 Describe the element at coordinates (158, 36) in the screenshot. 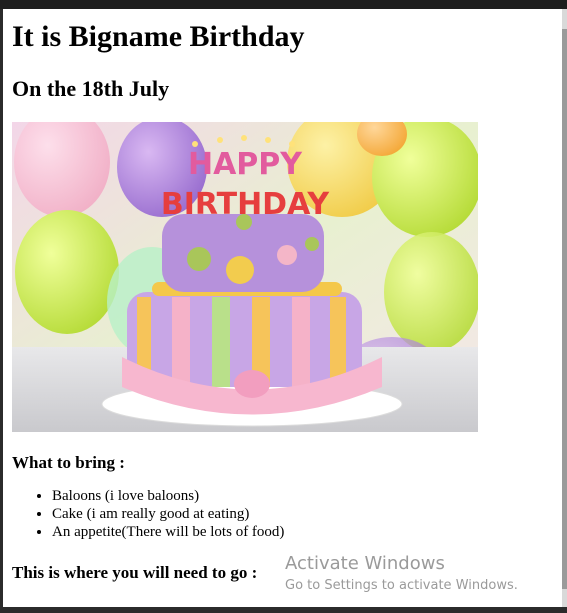

I see `page-title: It is Bigname Birthday` at that location.